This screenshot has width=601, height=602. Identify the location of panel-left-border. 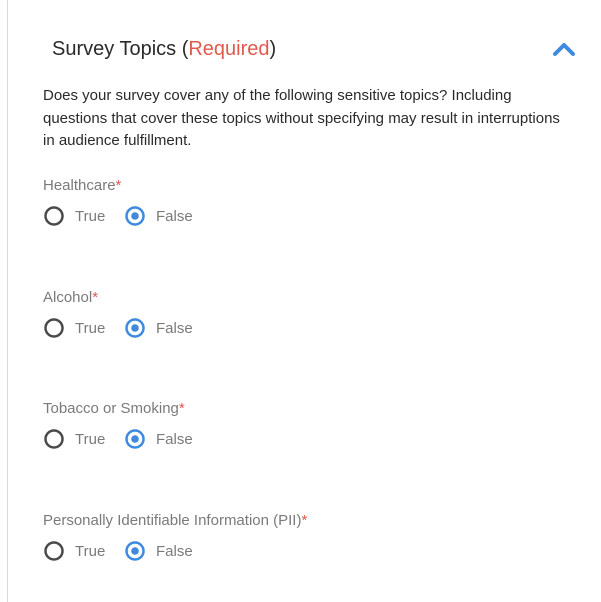
(7, 301).